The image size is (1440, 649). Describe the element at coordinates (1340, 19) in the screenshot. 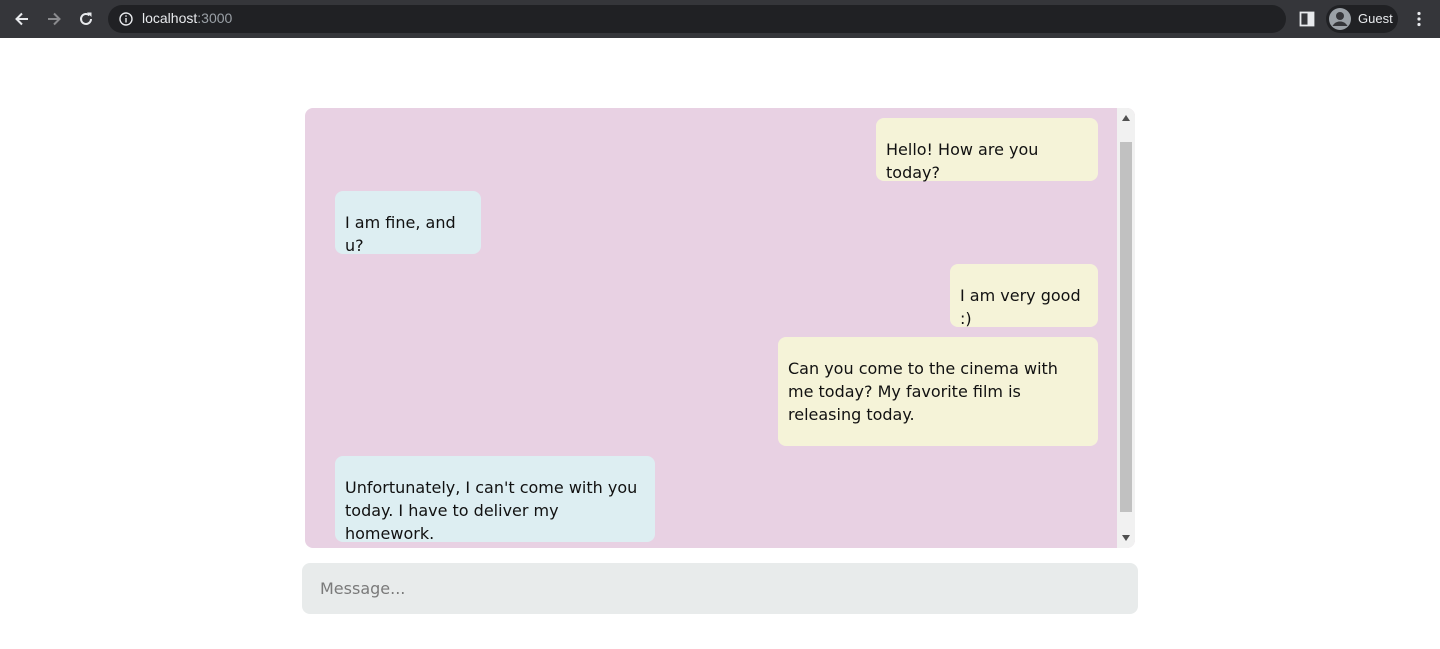

I see `avatar-icon` at that location.